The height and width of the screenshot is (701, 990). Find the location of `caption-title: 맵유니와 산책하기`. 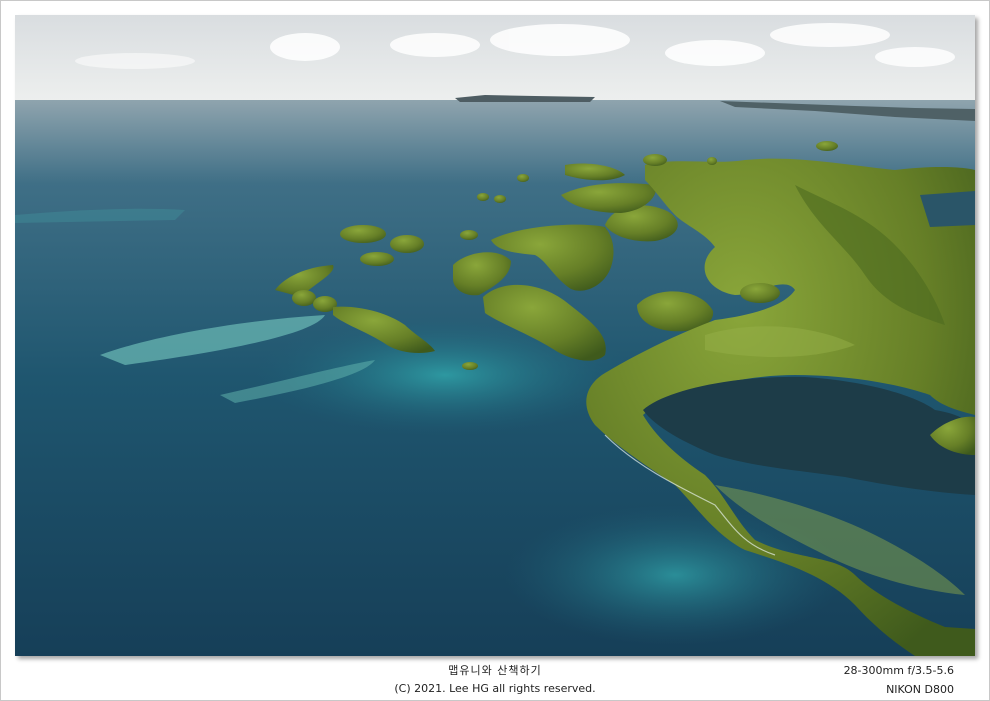

caption-title: 맵유니와 산책하기 is located at coordinates (495, 670).